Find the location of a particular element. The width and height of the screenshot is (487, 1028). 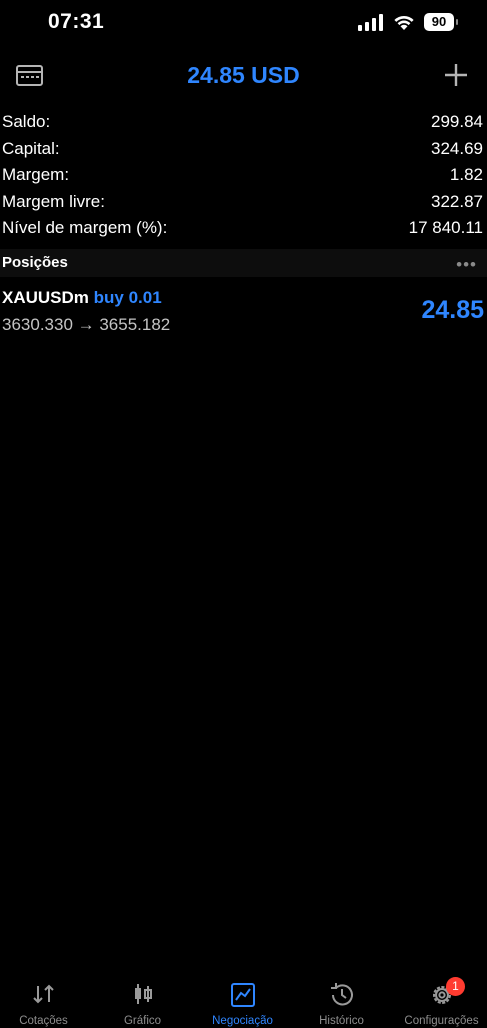

summary-label: Margem: is located at coordinates (36, 175).